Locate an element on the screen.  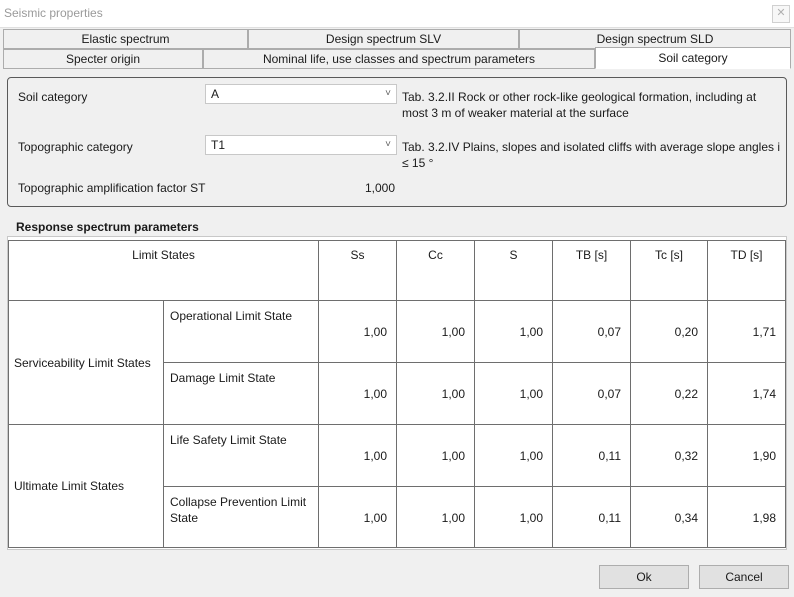
ok-button: Ok is located at coordinates (644, 577).